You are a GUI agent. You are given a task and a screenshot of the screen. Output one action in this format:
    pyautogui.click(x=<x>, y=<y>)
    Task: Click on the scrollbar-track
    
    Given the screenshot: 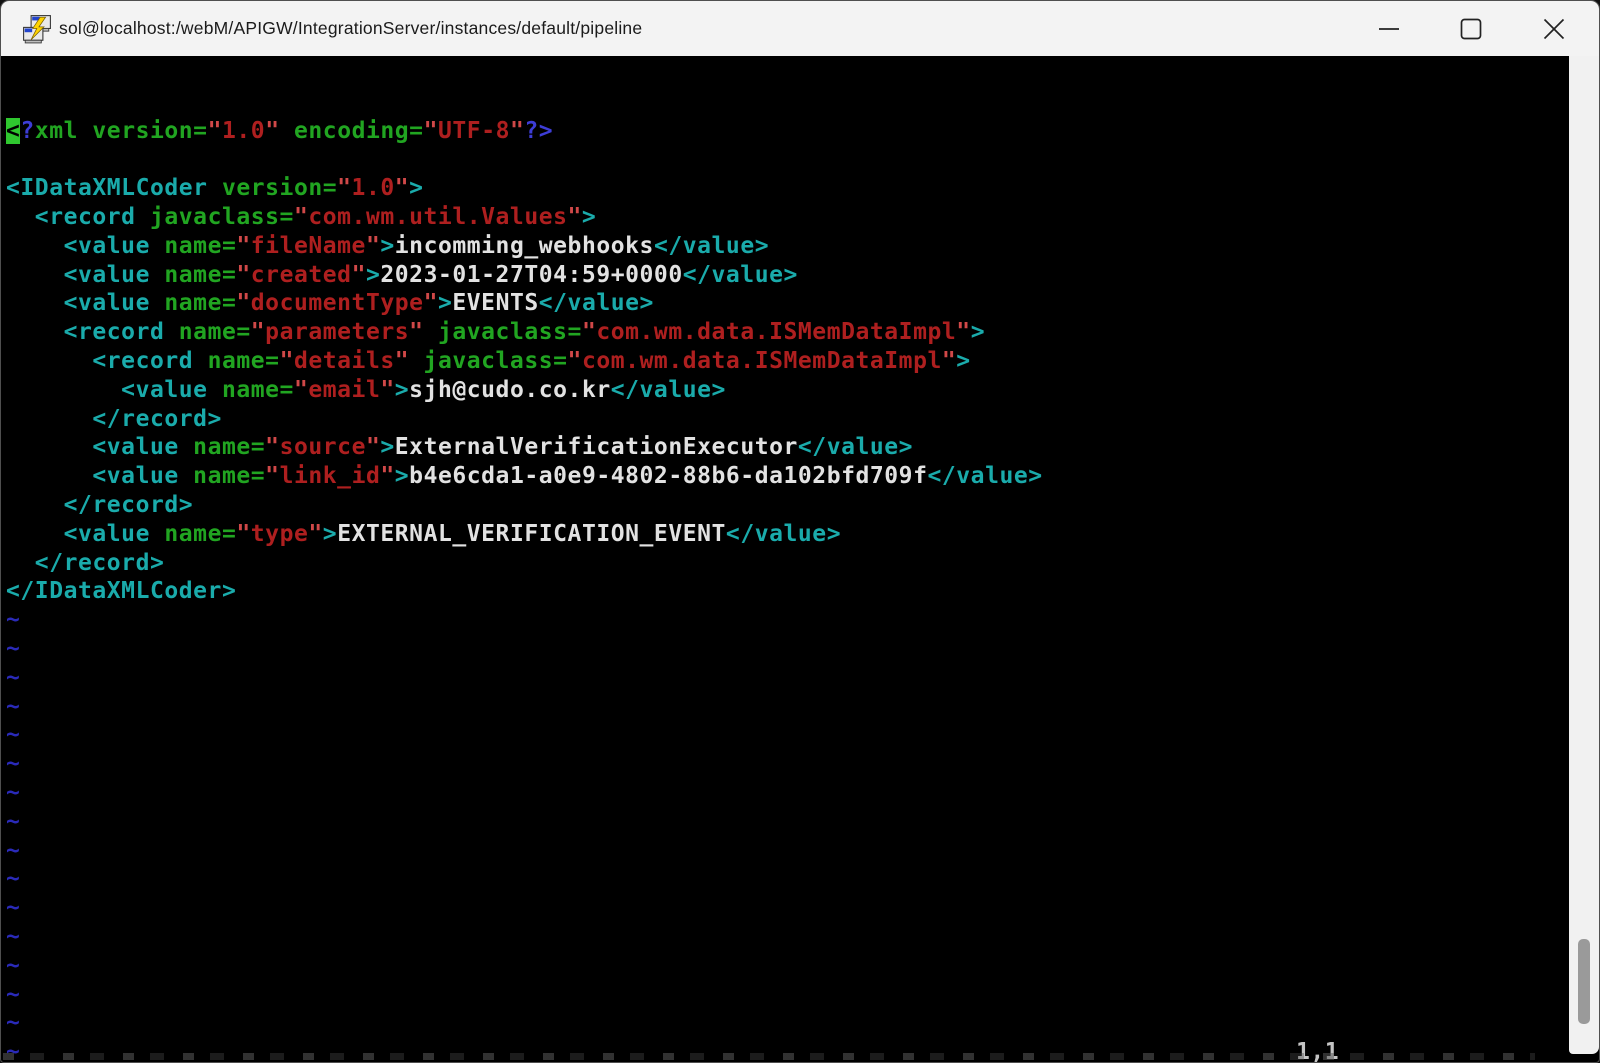 What is the action you would take?
    pyautogui.click(x=1584, y=555)
    